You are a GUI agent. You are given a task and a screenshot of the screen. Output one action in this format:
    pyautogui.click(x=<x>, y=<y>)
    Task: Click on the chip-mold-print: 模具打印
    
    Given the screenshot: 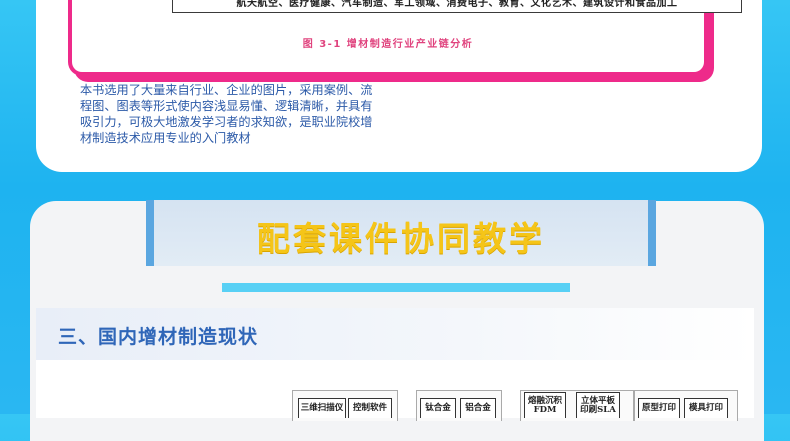 What is the action you would take?
    pyautogui.click(x=706, y=408)
    